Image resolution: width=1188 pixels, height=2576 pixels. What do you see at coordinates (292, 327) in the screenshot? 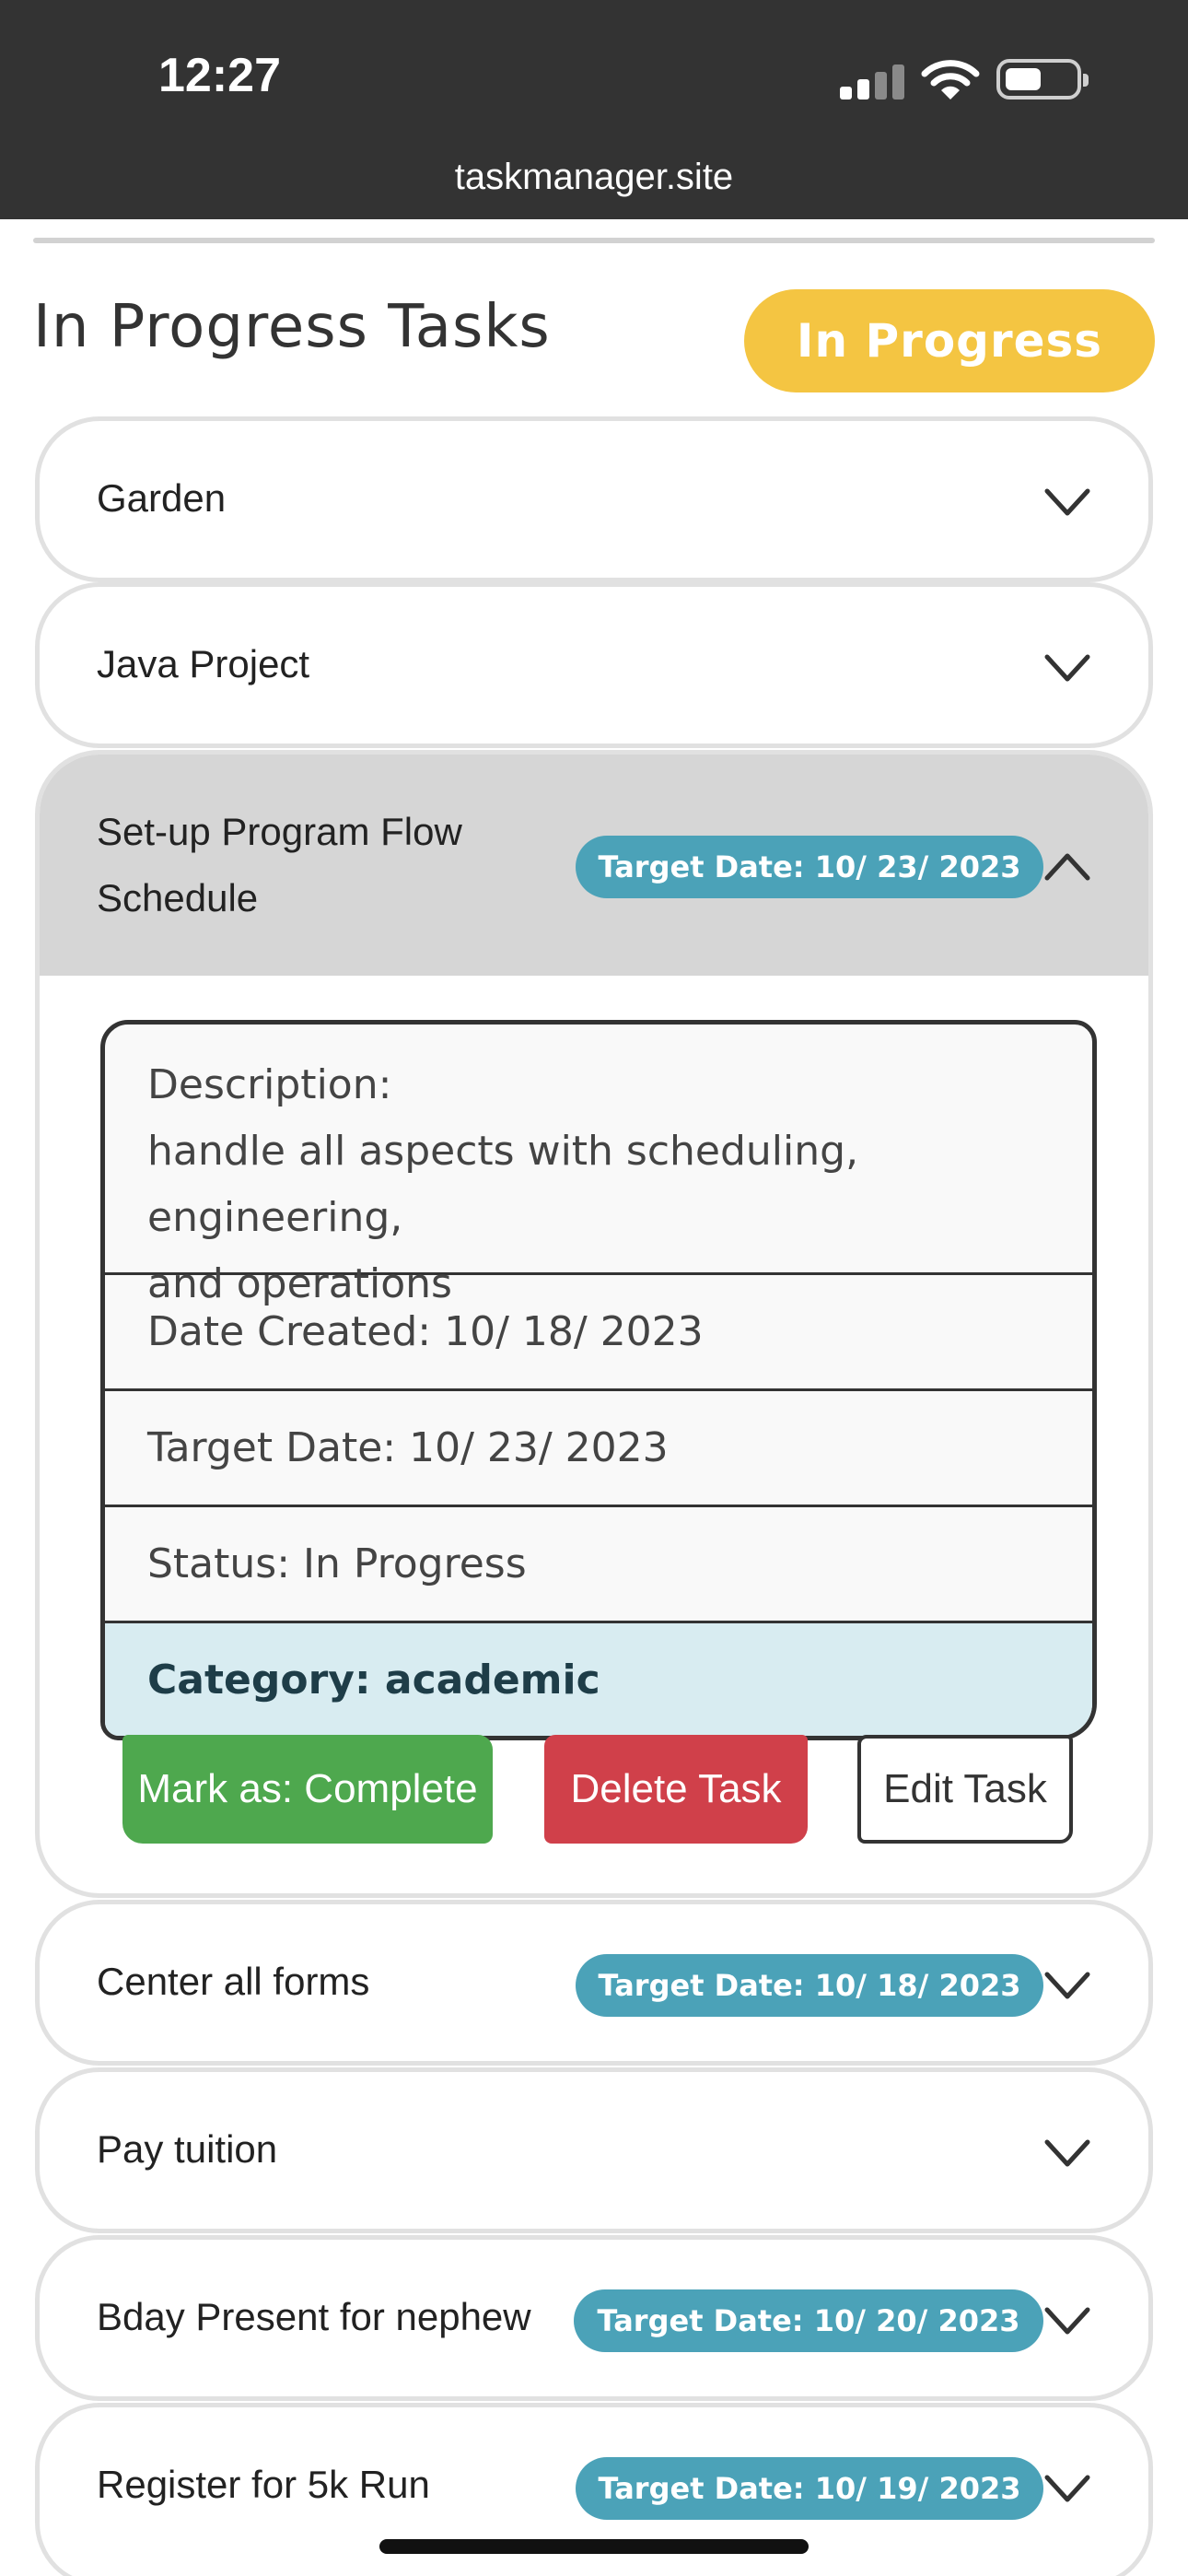
I see `page-title: In Progress Tasks` at bounding box center [292, 327].